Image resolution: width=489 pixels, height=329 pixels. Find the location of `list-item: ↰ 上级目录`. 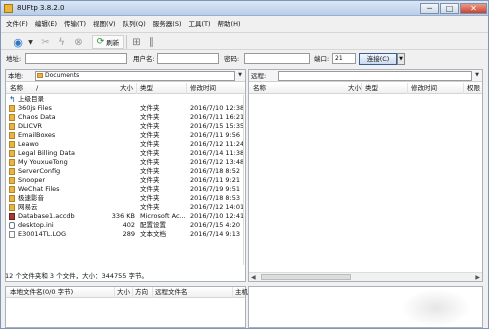

list-item: ↰ 上级目录 is located at coordinates (126, 99).